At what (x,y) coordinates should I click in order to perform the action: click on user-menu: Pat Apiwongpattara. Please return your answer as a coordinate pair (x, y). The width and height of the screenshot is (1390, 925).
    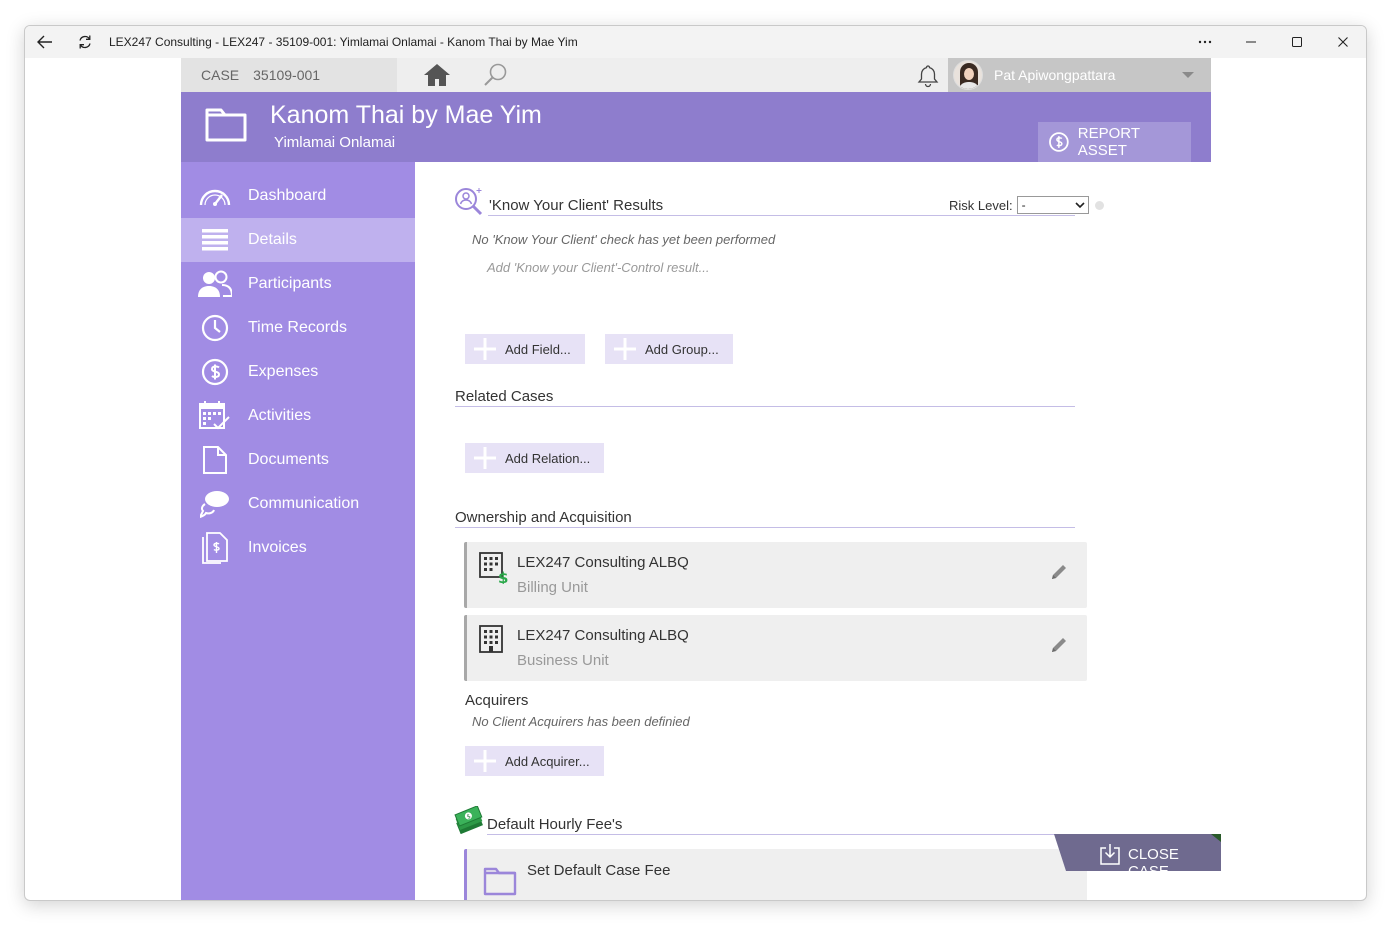
    Looking at the image, I should click on (1079, 75).